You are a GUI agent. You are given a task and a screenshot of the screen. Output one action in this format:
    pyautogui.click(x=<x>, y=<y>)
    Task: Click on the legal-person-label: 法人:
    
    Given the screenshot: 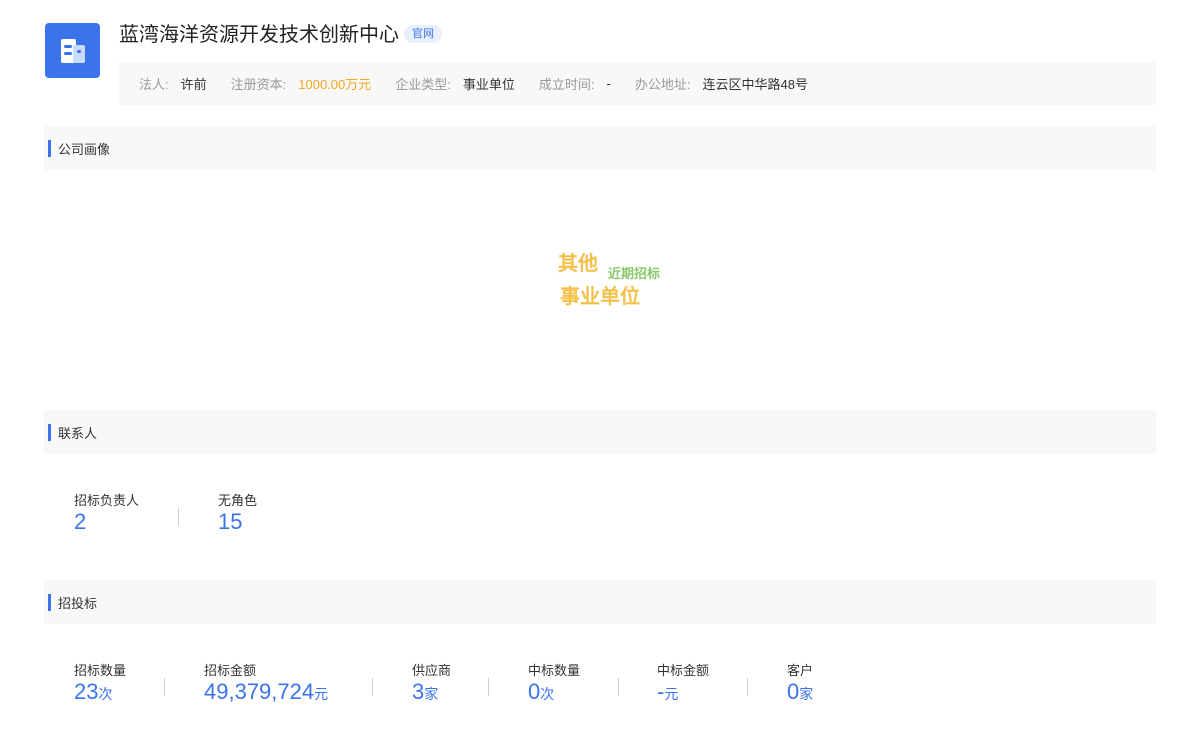 What is the action you would take?
    pyautogui.click(x=154, y=84)
    